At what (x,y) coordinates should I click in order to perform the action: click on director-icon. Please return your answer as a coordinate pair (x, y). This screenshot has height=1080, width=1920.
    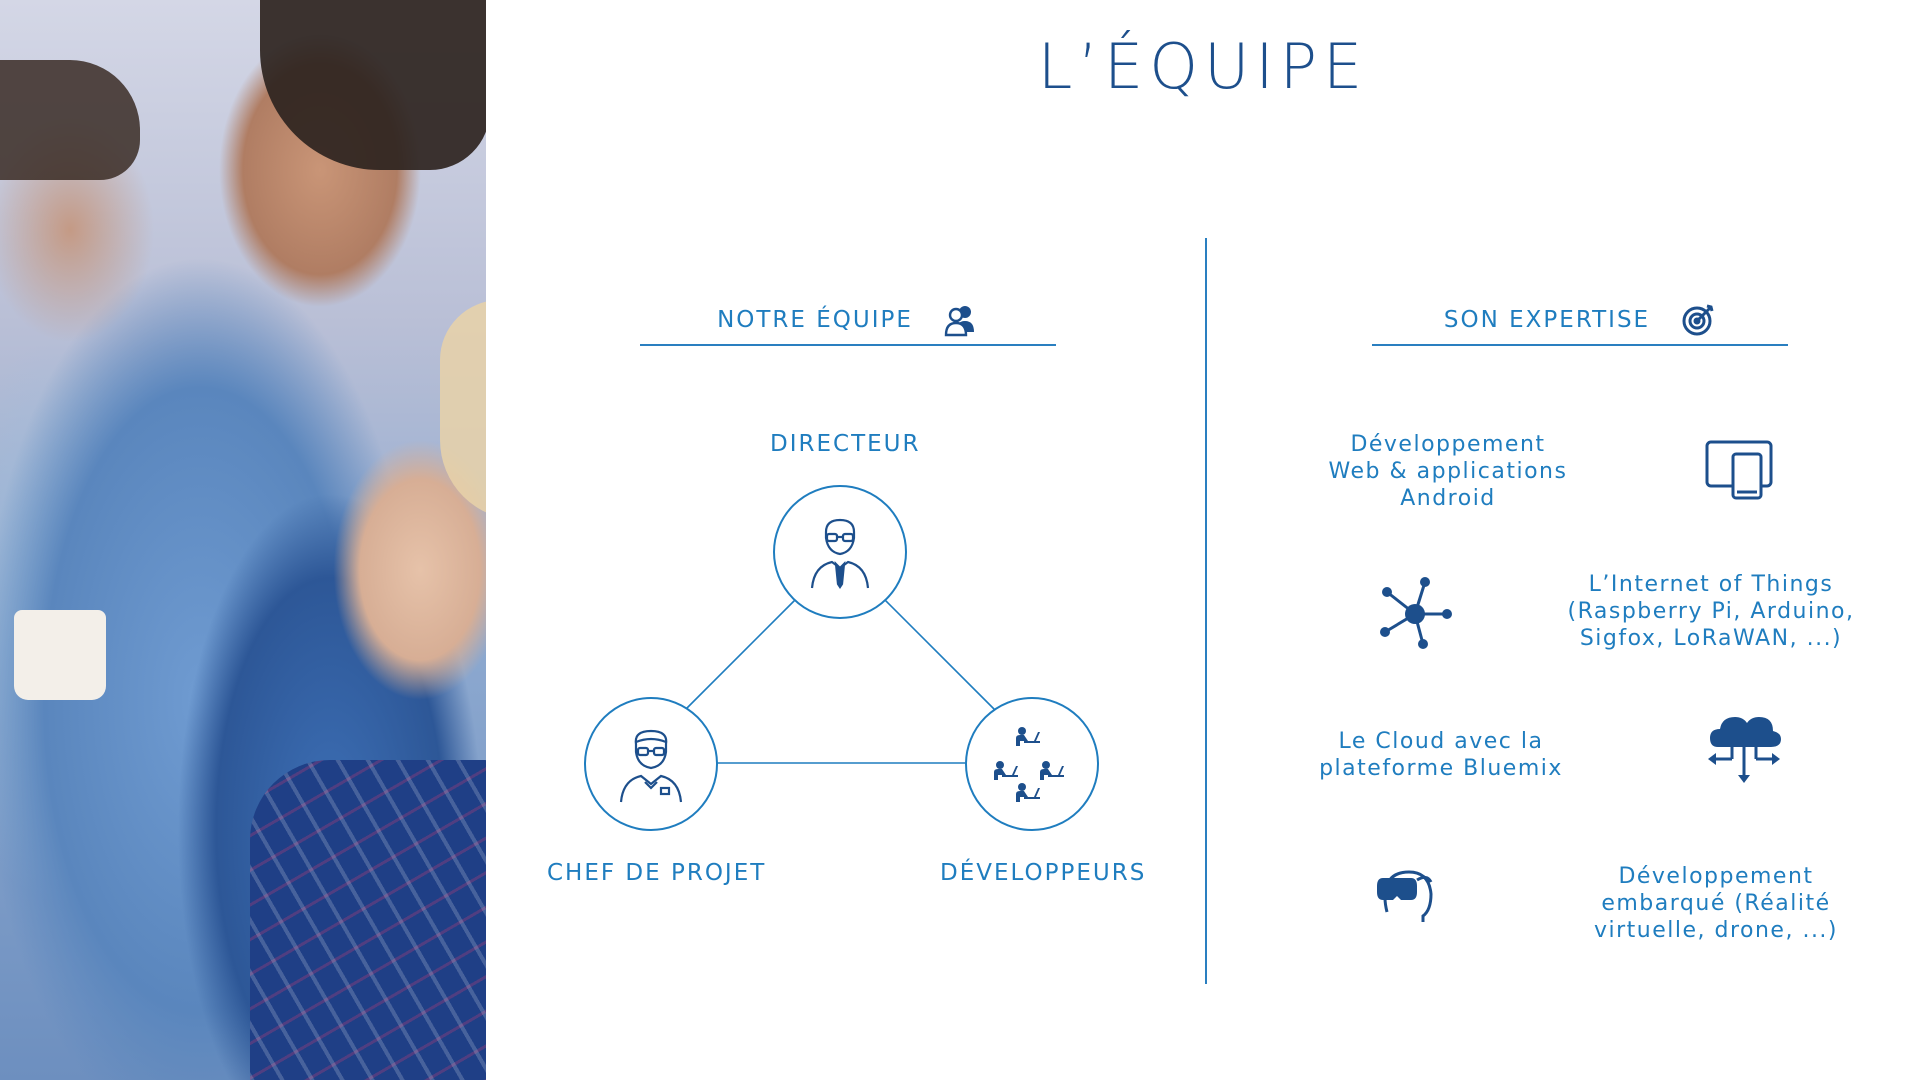
    Looking at the image, I should click on (840, 553).